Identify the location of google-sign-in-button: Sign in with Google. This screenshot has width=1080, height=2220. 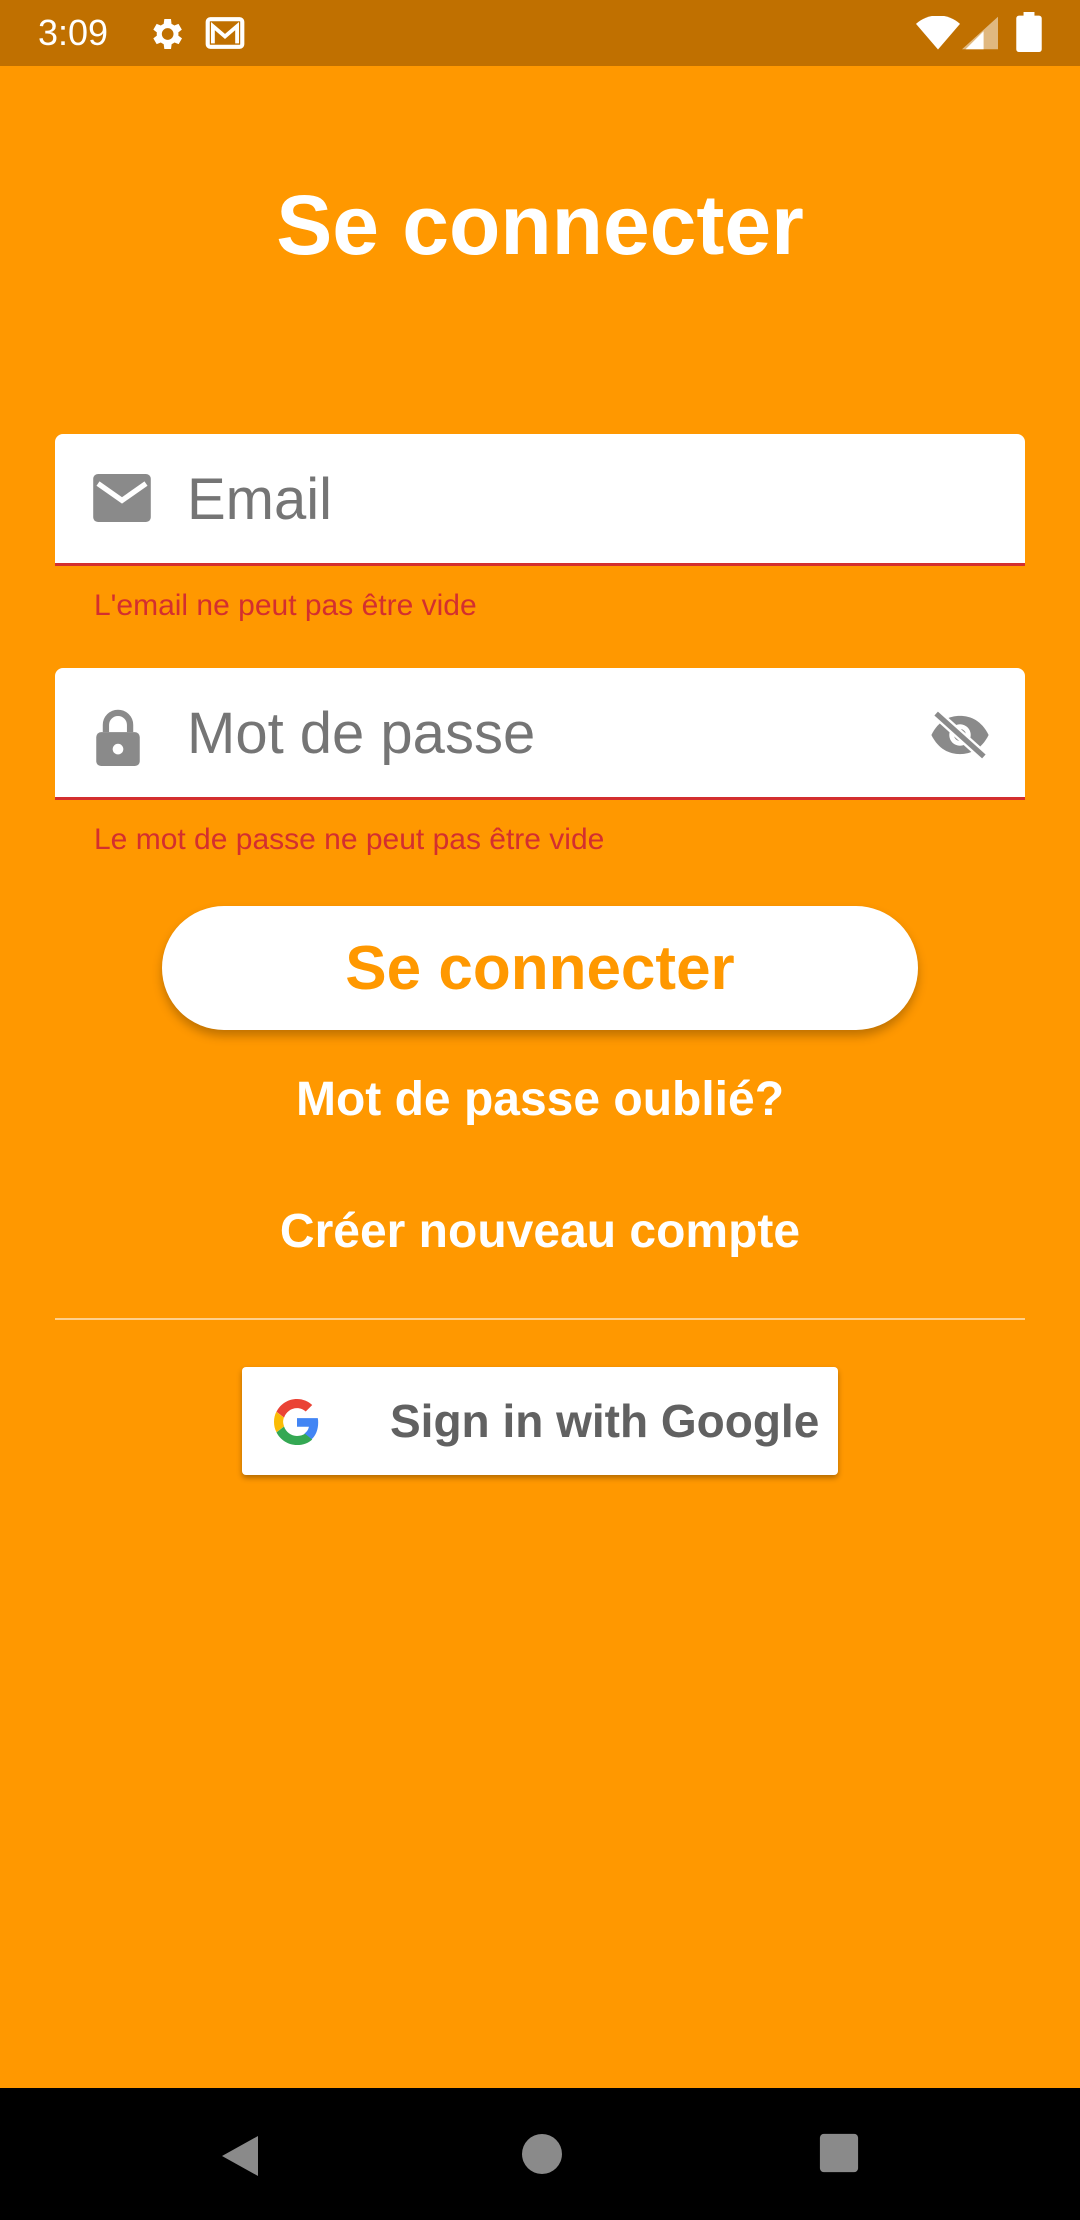
(540, 1421).